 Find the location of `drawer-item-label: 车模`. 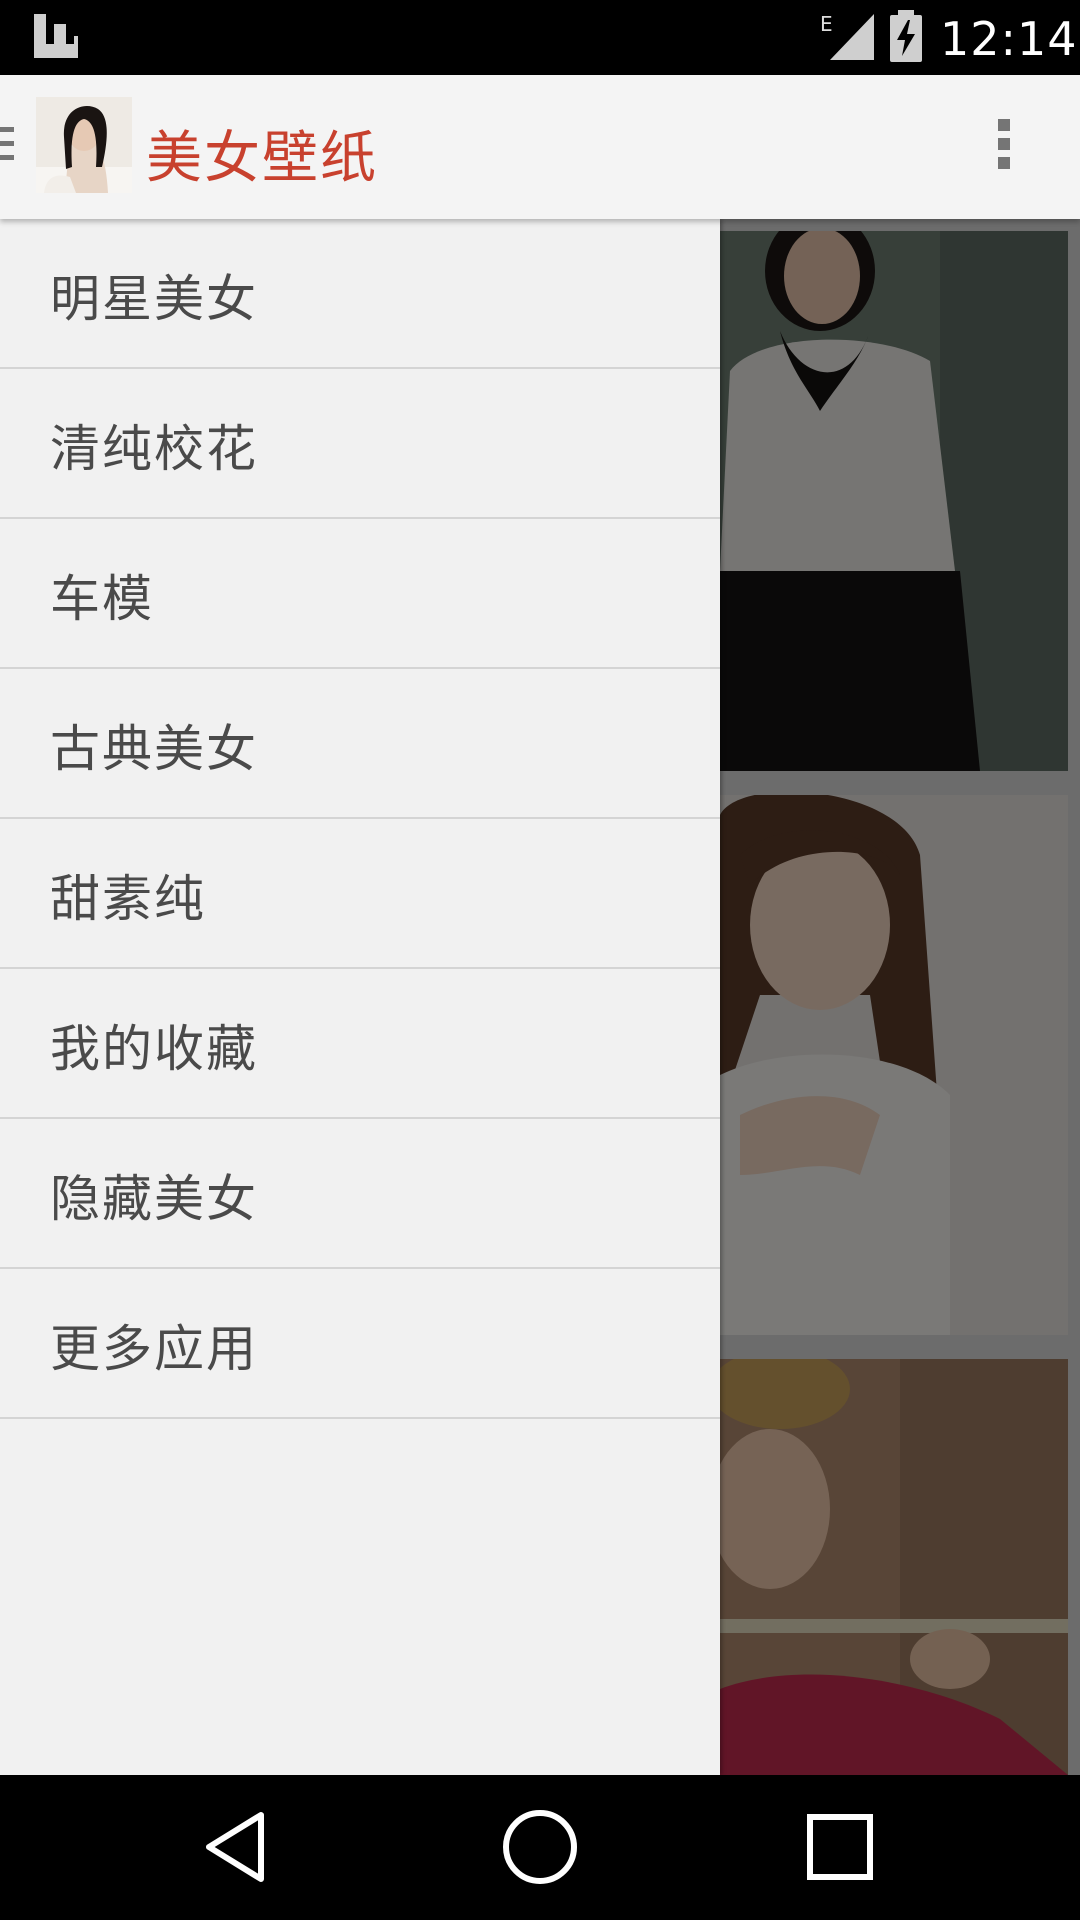

drawer-item-label: 车模 is located at coordinates (102, 599).